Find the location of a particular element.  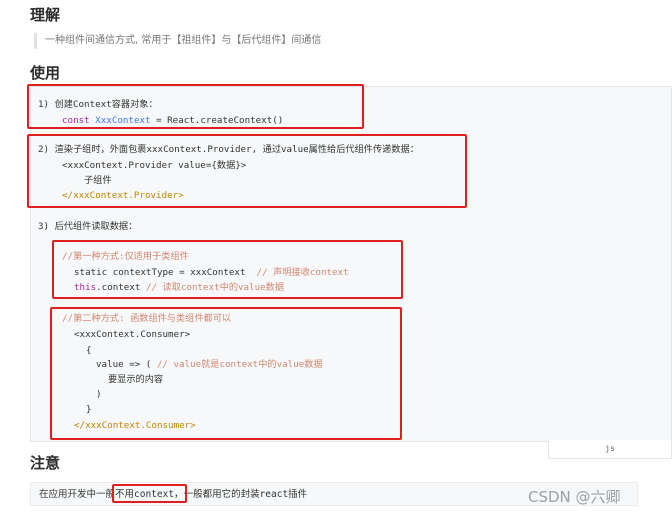

consumer-open-tag: <xxxContext.Consumer> is located at coordinates (132, 334).